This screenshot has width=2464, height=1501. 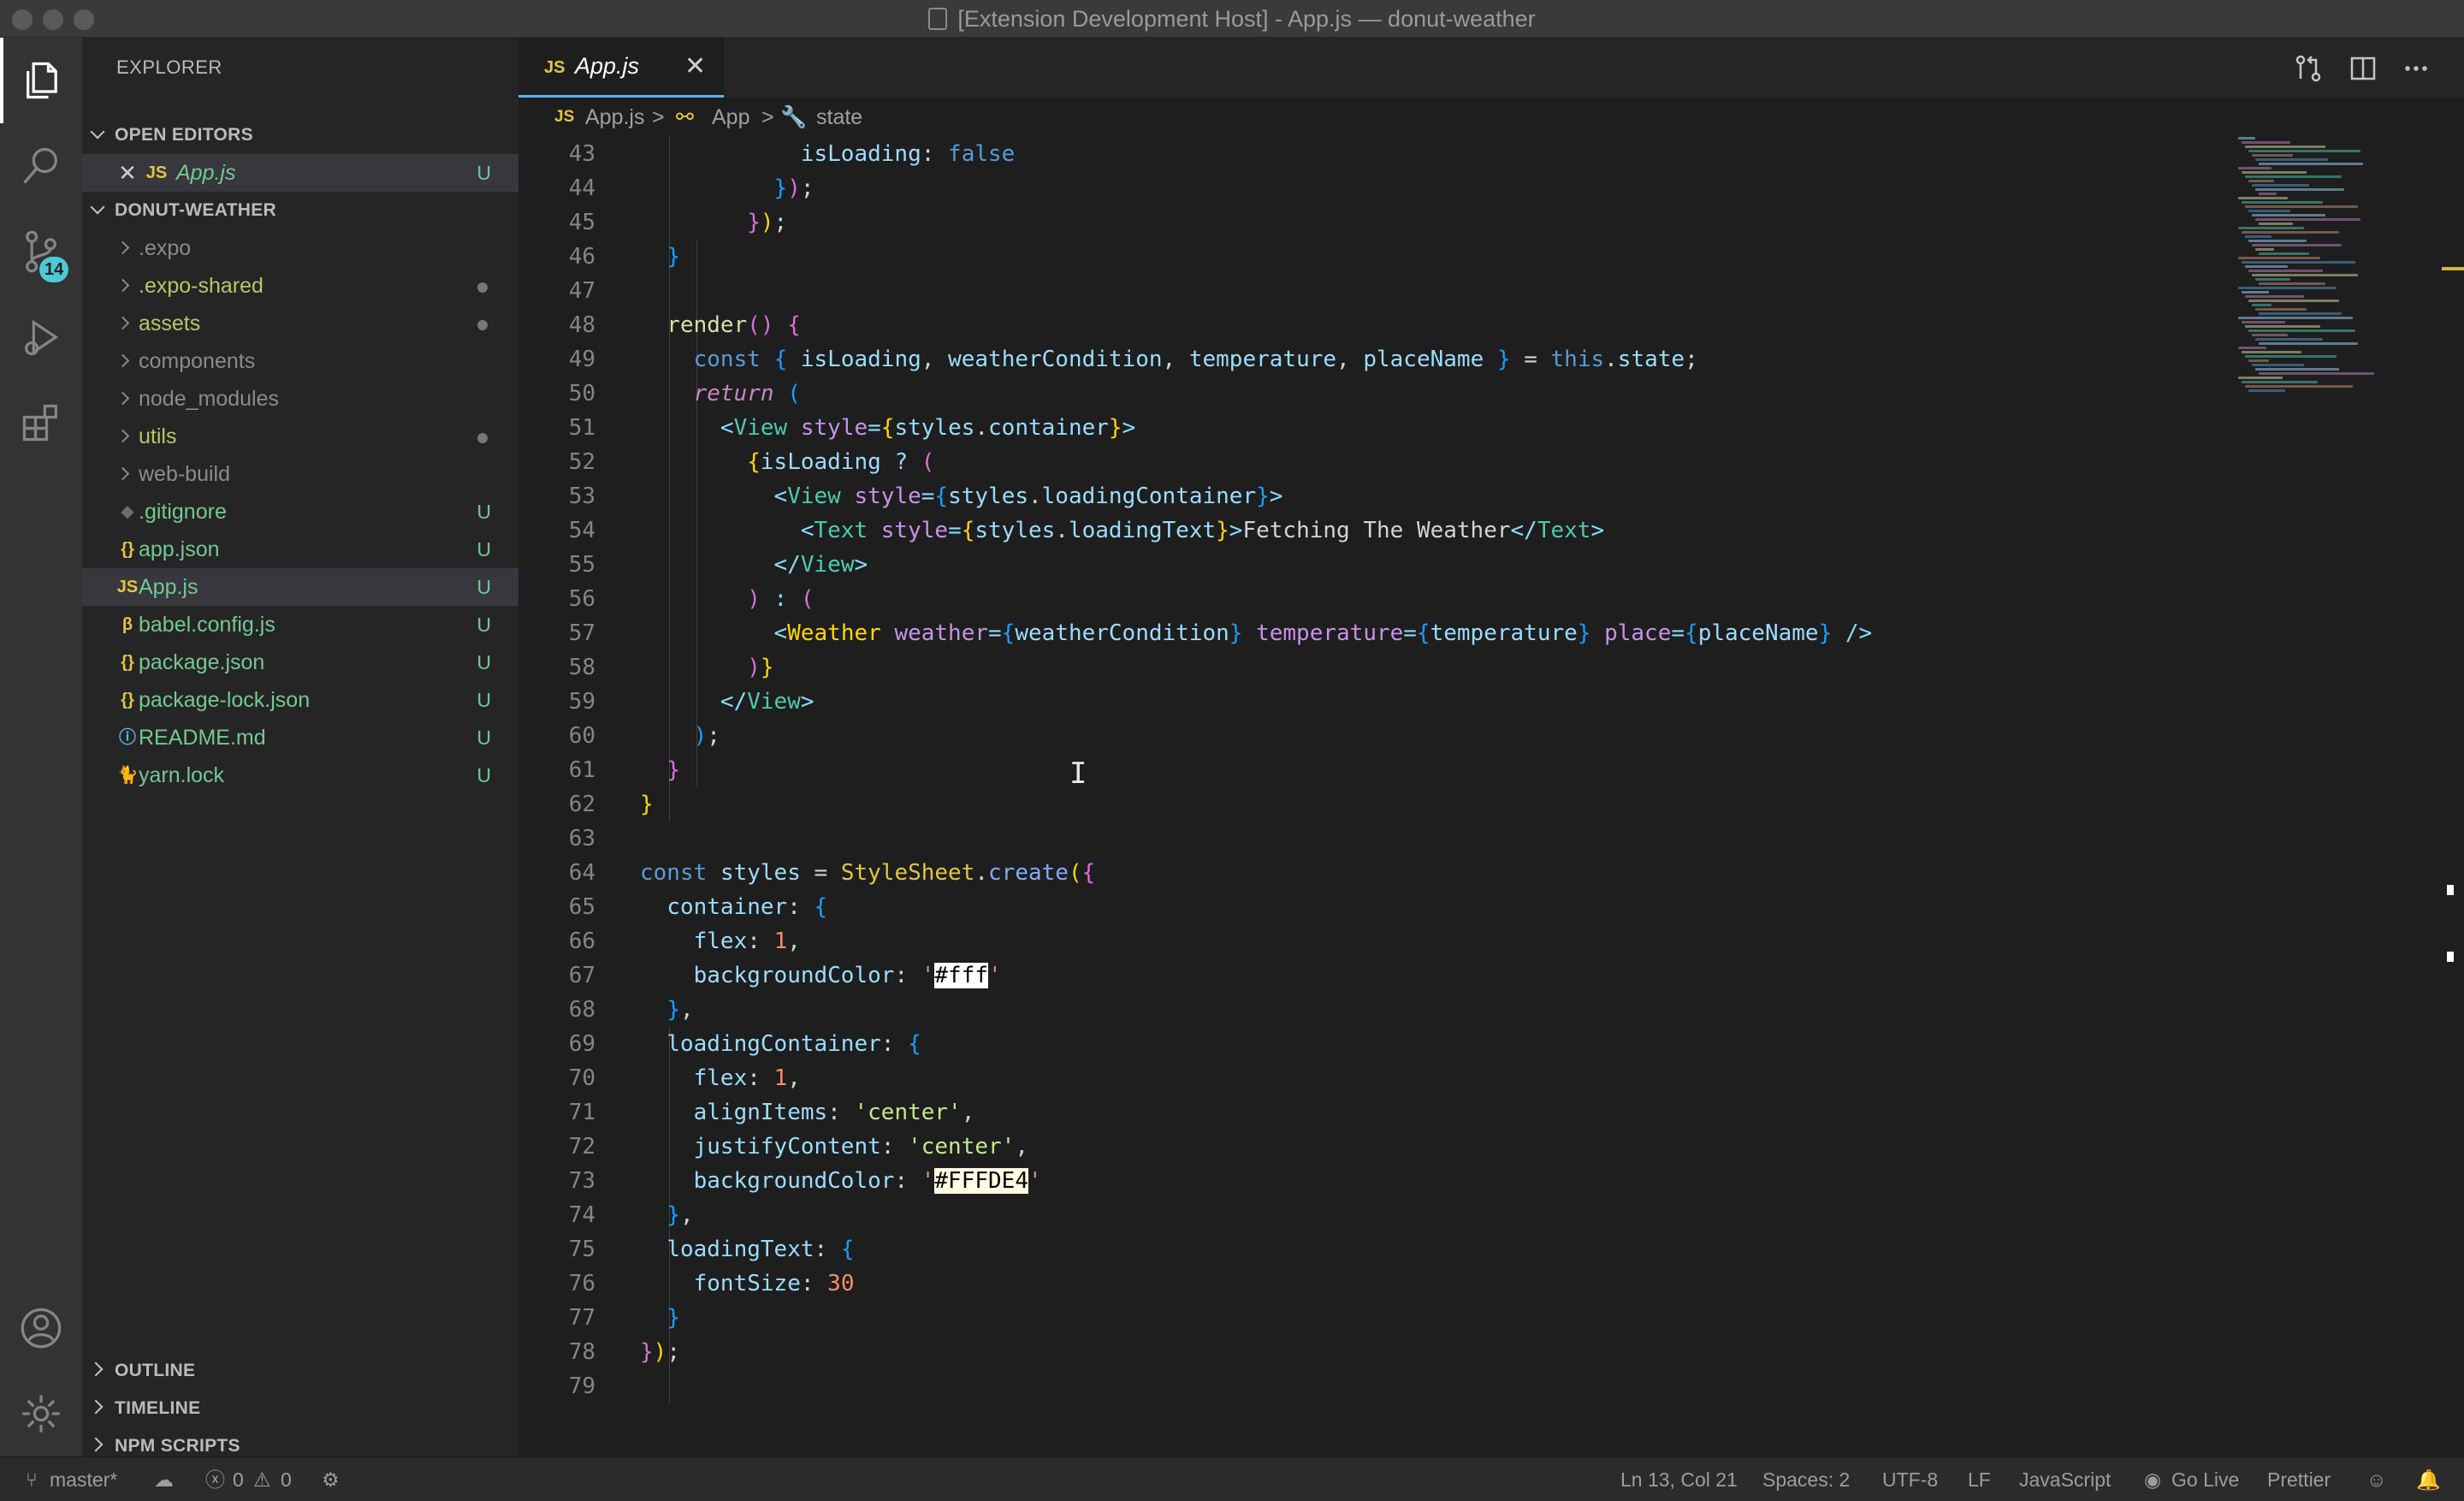 What do you see at coordinates (286, 1479) in the screenshot?
I see `warning-count: 0` at bounding box center [286, 1479].